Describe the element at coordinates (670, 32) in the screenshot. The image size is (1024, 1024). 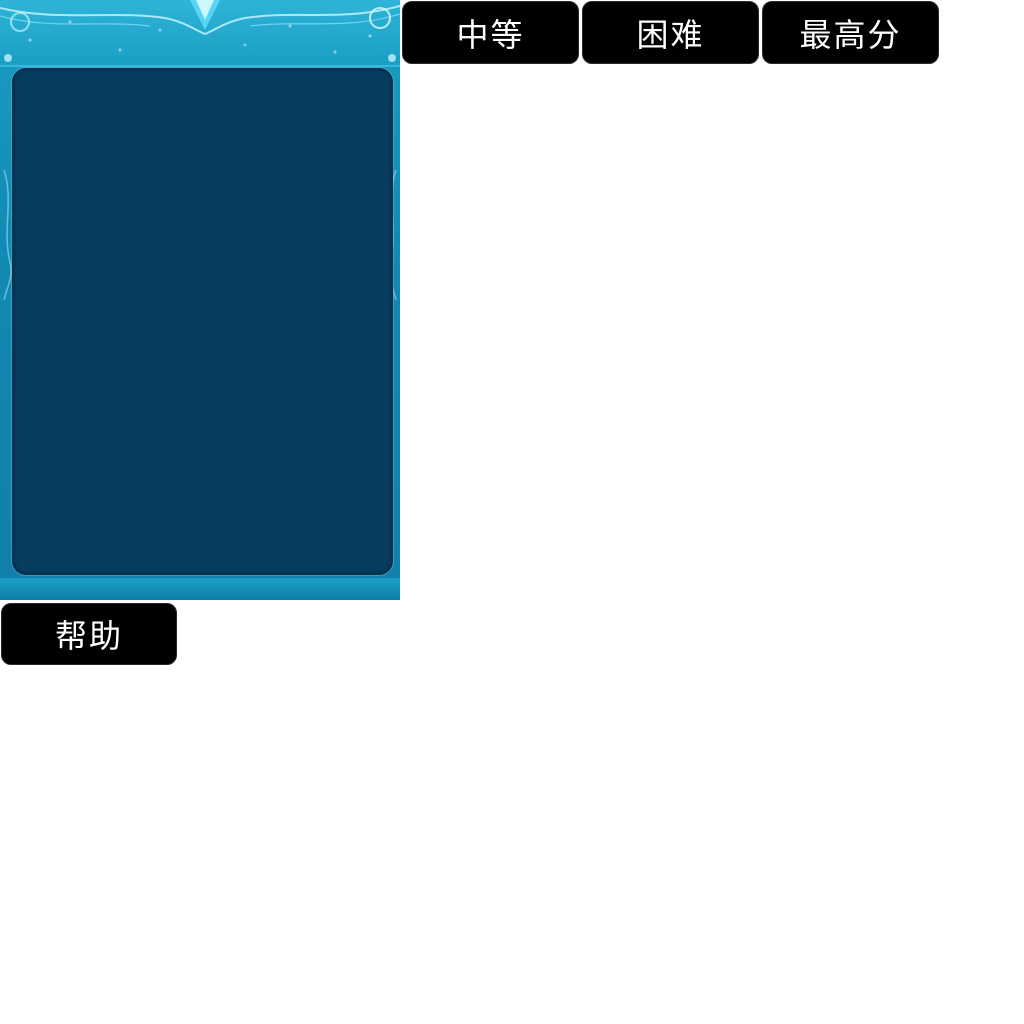
I see `hard-difficulty-button: 困难` at that location.